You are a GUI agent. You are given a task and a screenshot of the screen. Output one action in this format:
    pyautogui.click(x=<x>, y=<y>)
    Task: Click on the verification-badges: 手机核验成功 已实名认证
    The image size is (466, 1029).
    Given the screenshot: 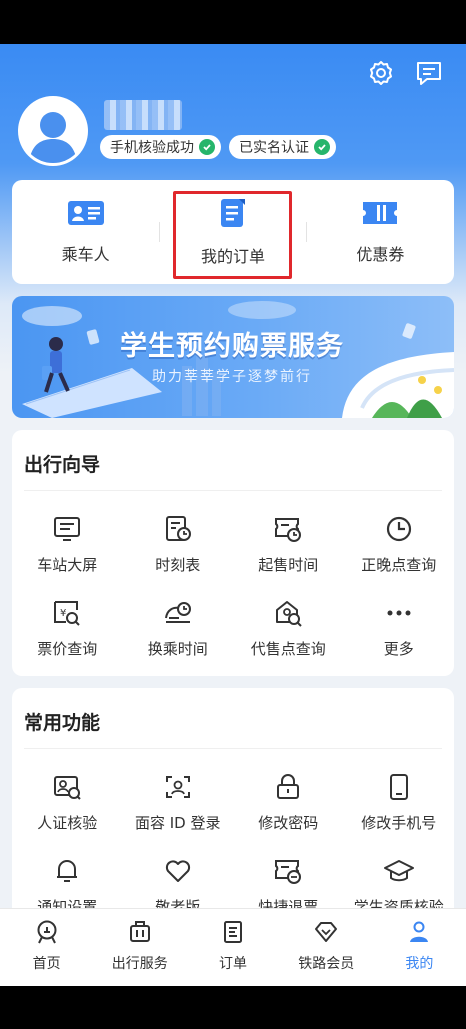 What is the action you would take?
    pyautogui.click(x=218, y=147)
    